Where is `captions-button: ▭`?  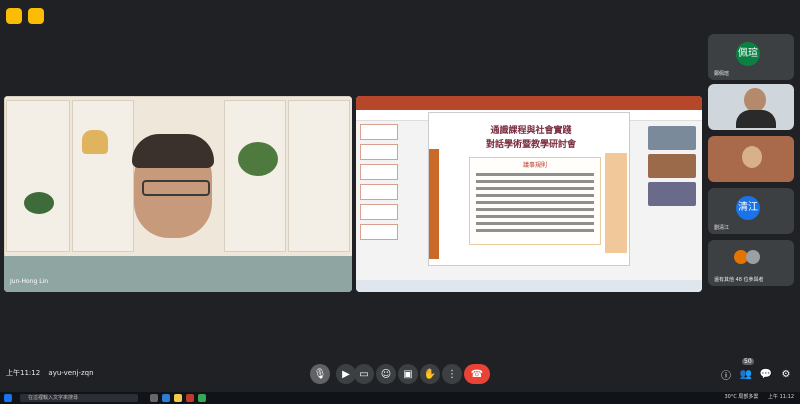
captions-button: ▭ is located at coordinates (364, 374).